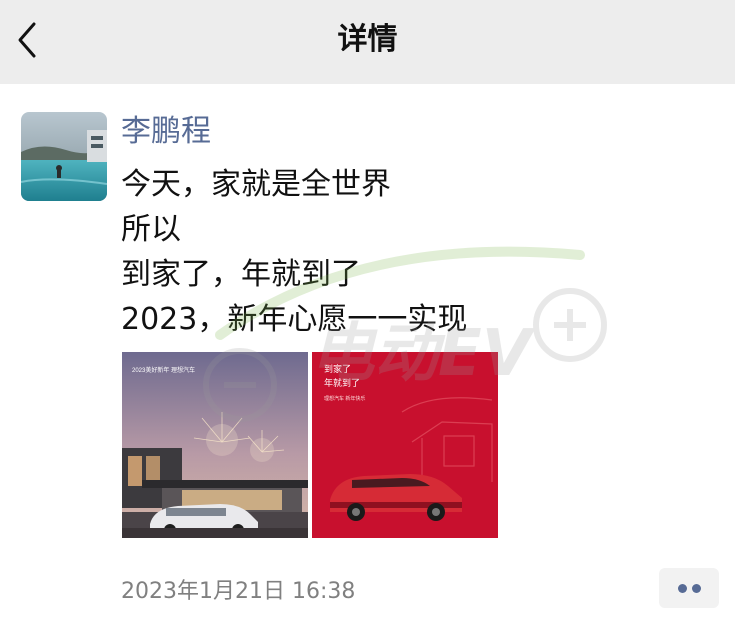 This screenshot has width=735, height=617. What do you see at coordinates (294, 319) in the screenshot?
I see `post-line: 2023，新年心愿一一实现` at bounding box center [294, 319].